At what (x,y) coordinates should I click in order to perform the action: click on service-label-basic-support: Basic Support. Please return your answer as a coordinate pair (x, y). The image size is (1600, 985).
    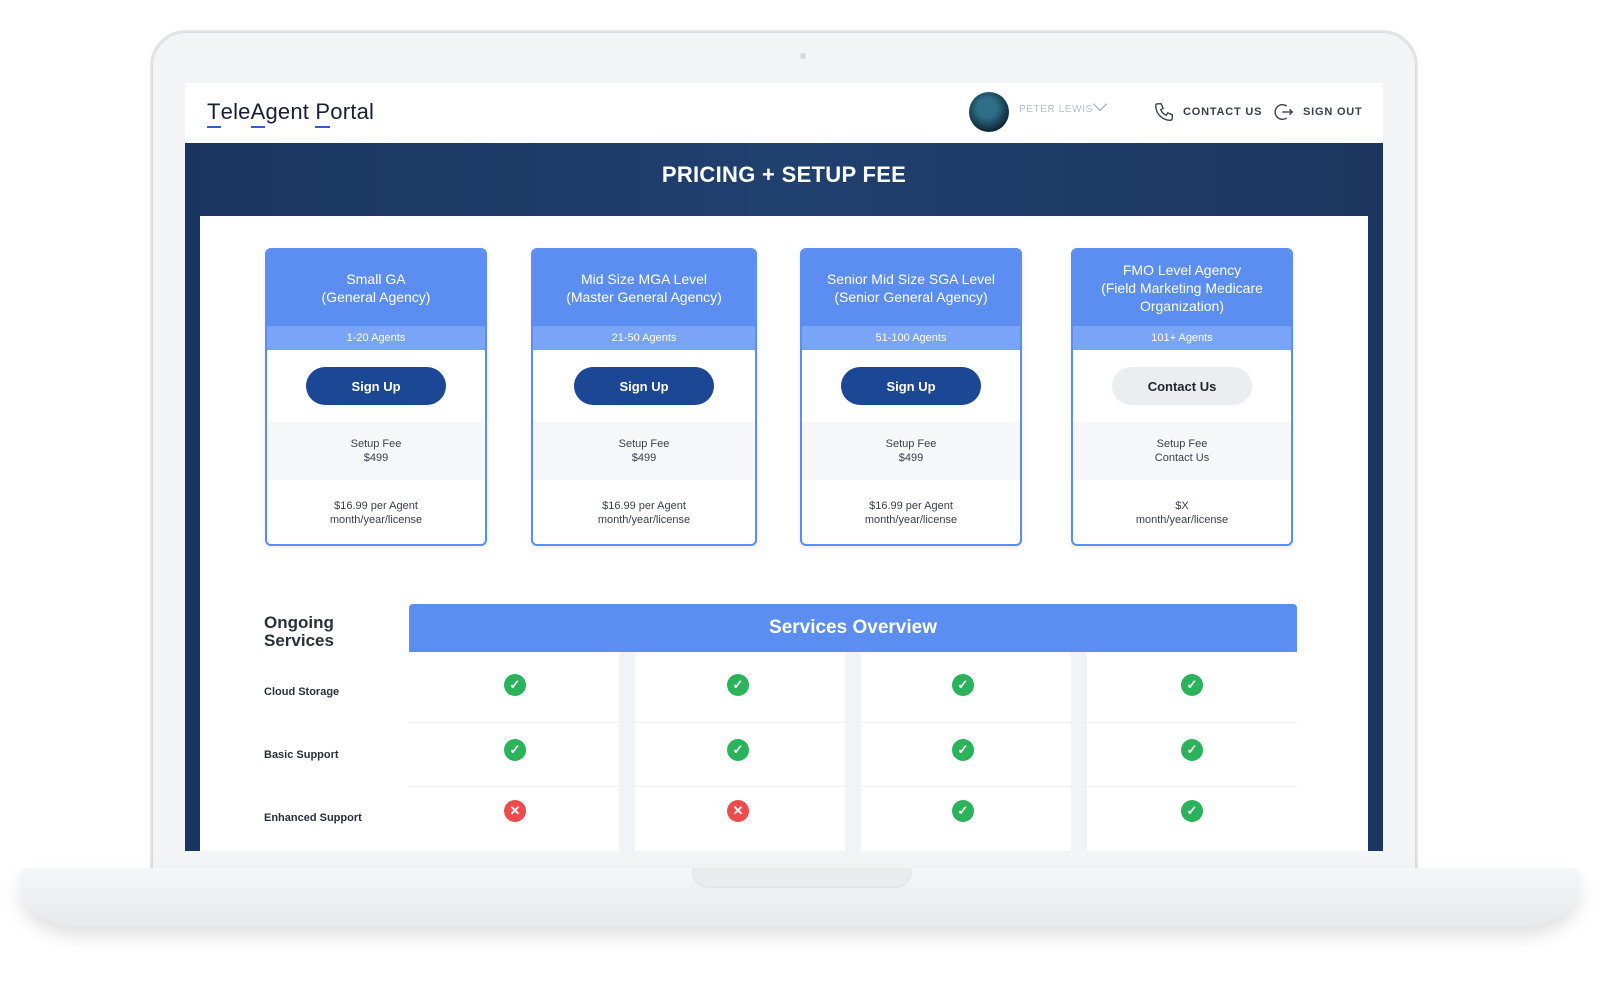
    Looking at the image, I should click on (301, 755).